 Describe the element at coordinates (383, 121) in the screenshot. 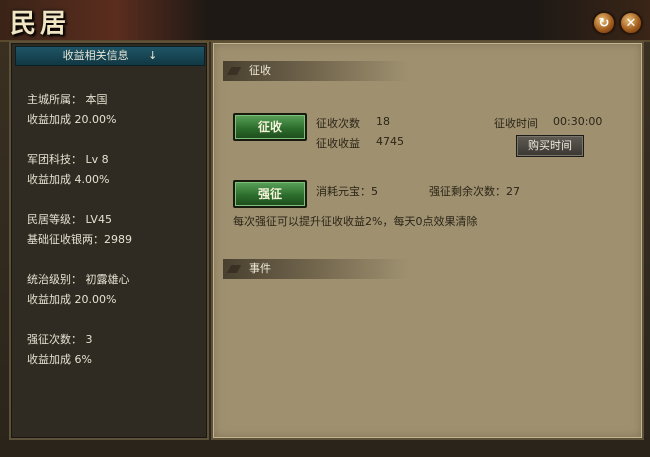

I see `levy-count-value: 18` at that location.